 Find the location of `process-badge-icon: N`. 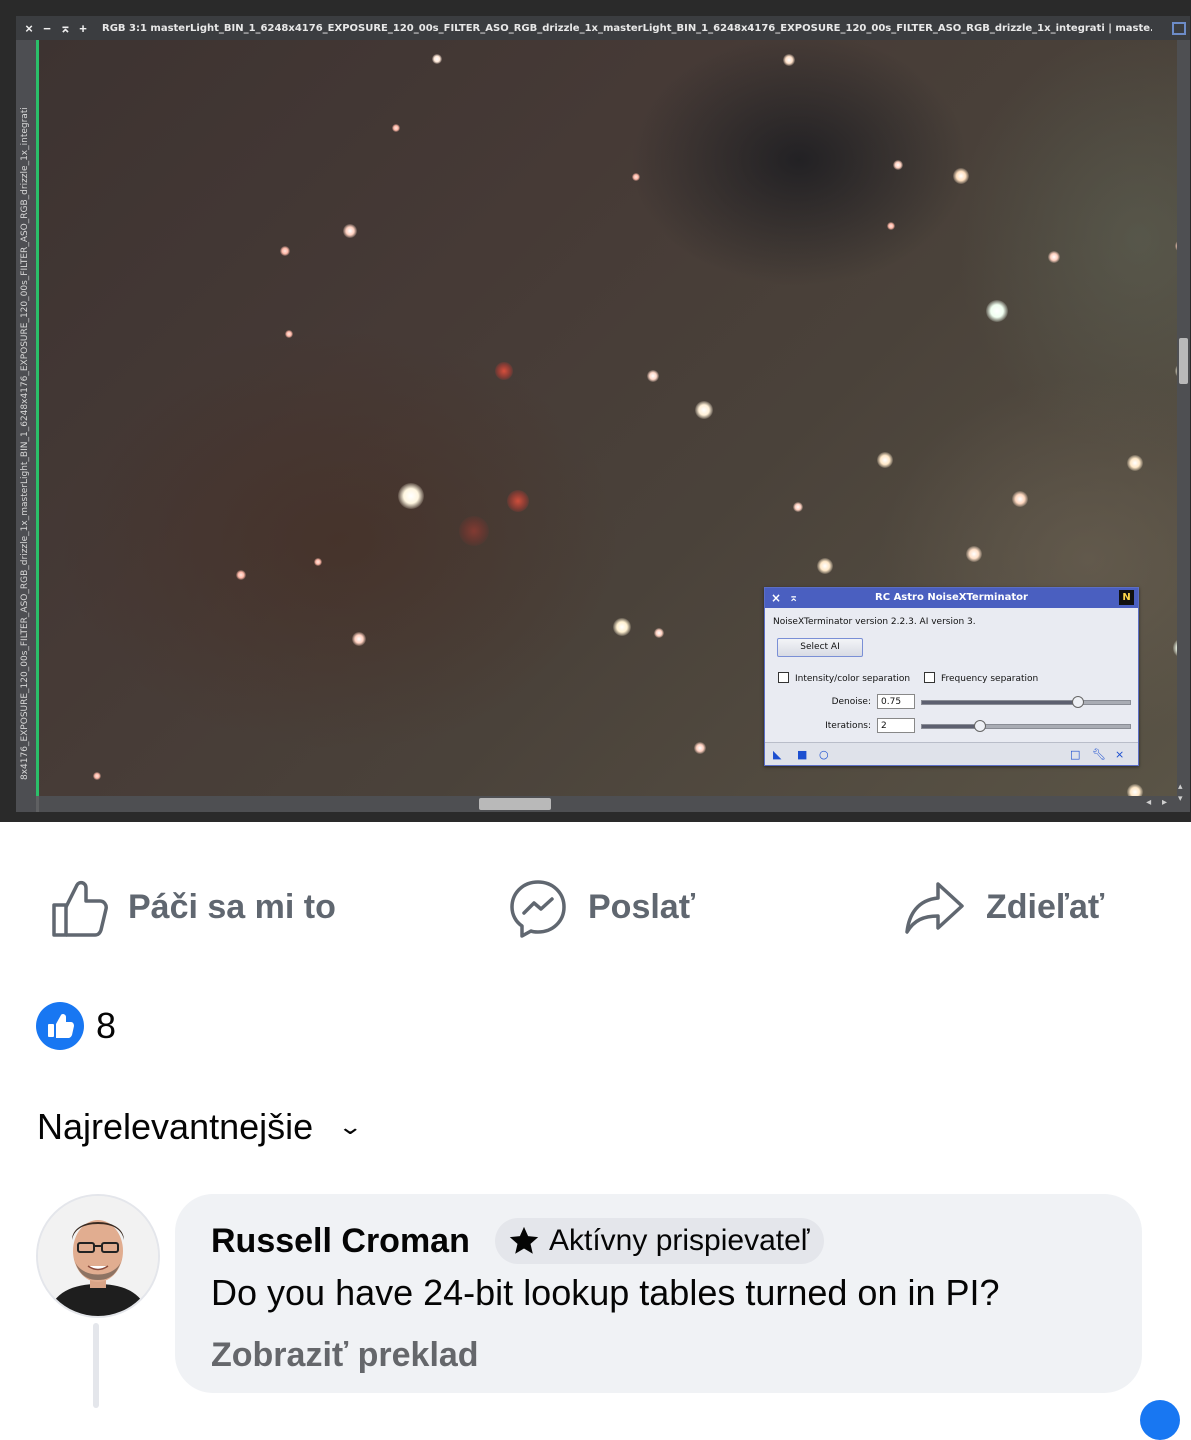

process-badge-icon: N is located at coordinates (1126, 597).